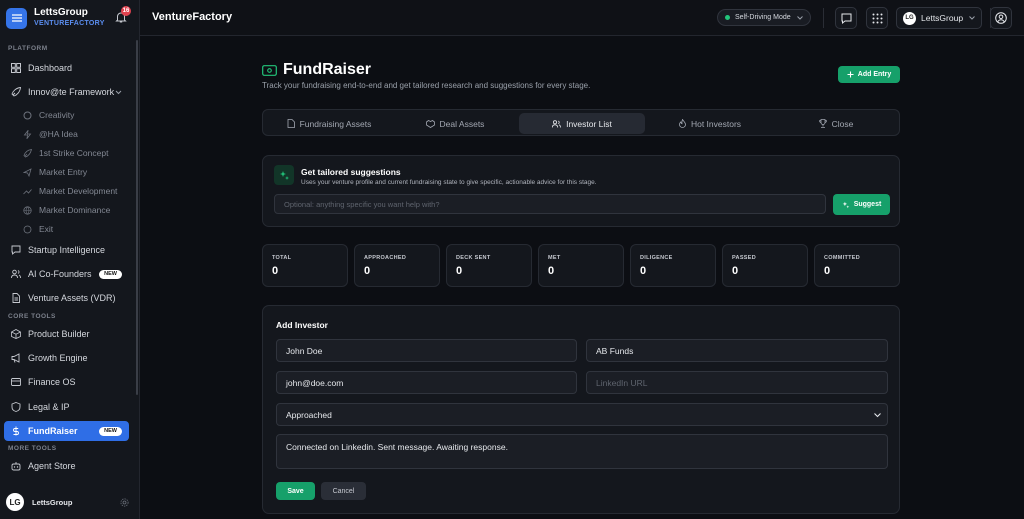 This screenshot has height=519, width=1024. What do you see at coordinates (842, 123) in the screenshot?
I see `tab-label: Close` at bounding box center [842, 123].